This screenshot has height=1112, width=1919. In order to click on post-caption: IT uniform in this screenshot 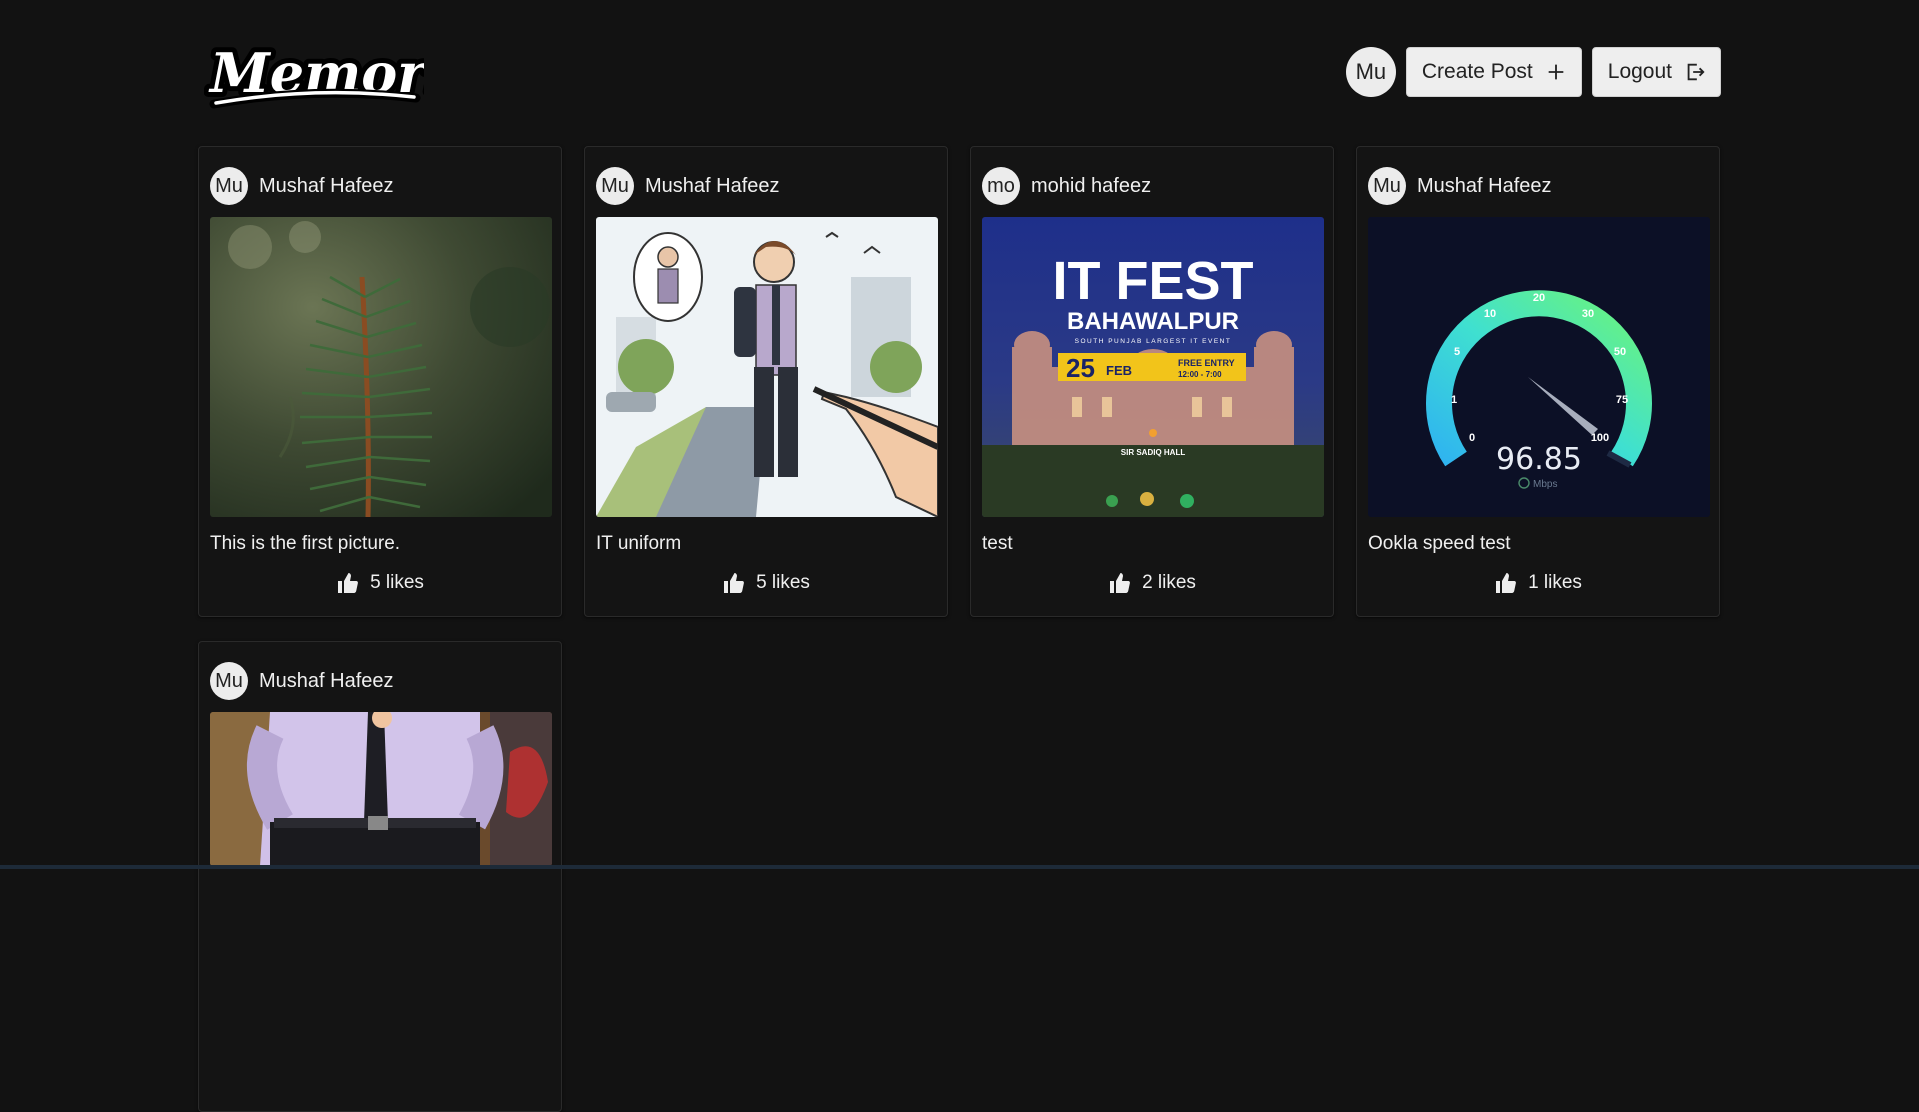, I will do `click(639, 543)`.